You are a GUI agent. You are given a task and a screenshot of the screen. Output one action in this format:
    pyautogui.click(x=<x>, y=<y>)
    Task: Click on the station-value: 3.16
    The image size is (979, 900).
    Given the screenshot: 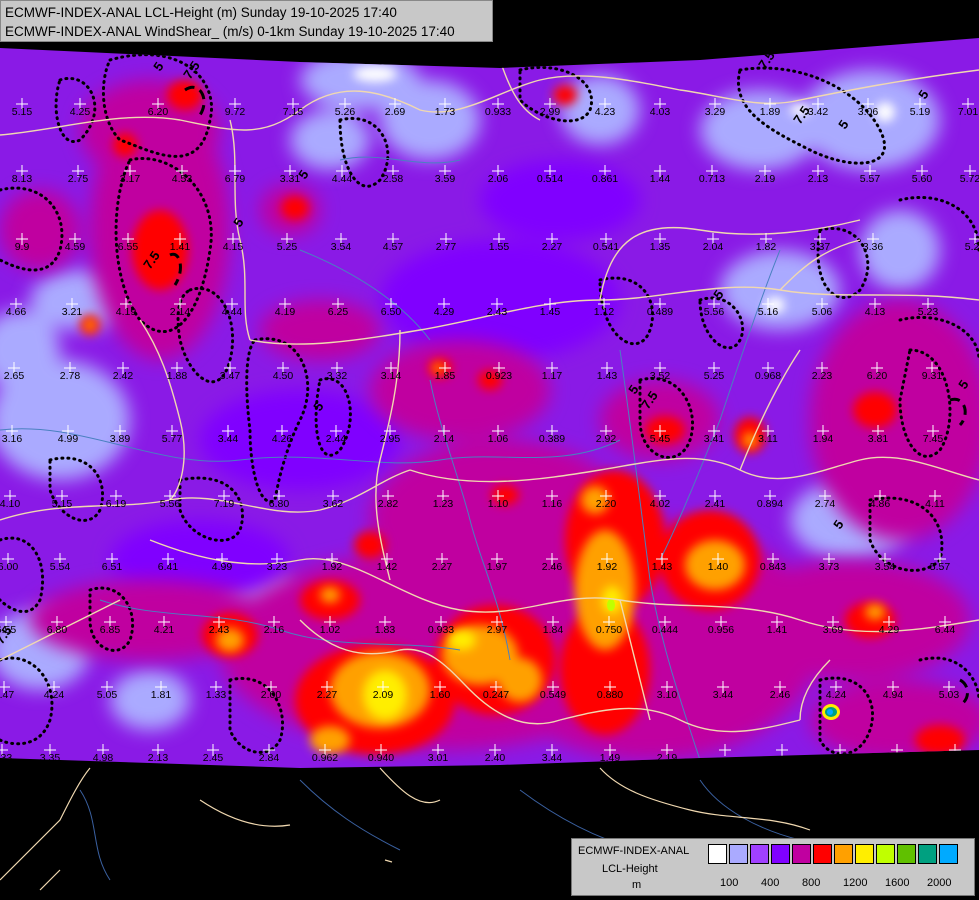 What is the action you would take?
    pyautogui.click(x=12, y=439)
    